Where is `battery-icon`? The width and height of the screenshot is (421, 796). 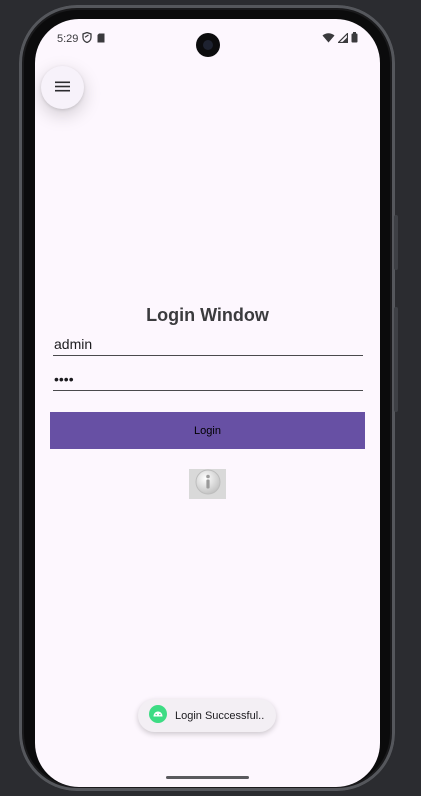
battery-icon is located at coordinates (354, 39).